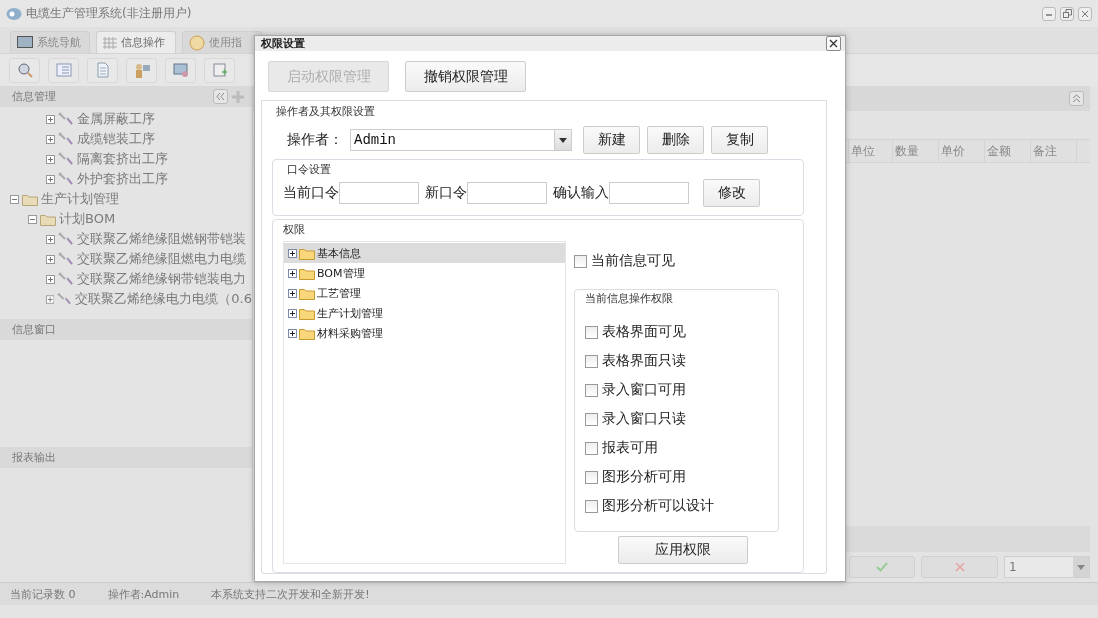 This screenshot has width=1098, height=618. Describe the element at coordinates (1049, 13) in the screenshot. I see `minimize-button` at that location.